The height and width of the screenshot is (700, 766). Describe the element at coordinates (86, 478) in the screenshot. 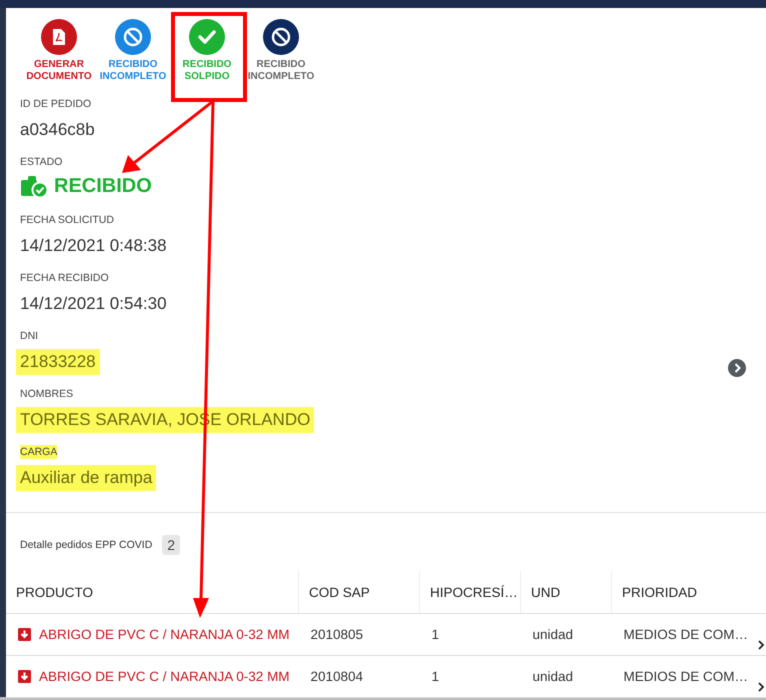

I see `field-value: Auxiliar de rampa` at that location.